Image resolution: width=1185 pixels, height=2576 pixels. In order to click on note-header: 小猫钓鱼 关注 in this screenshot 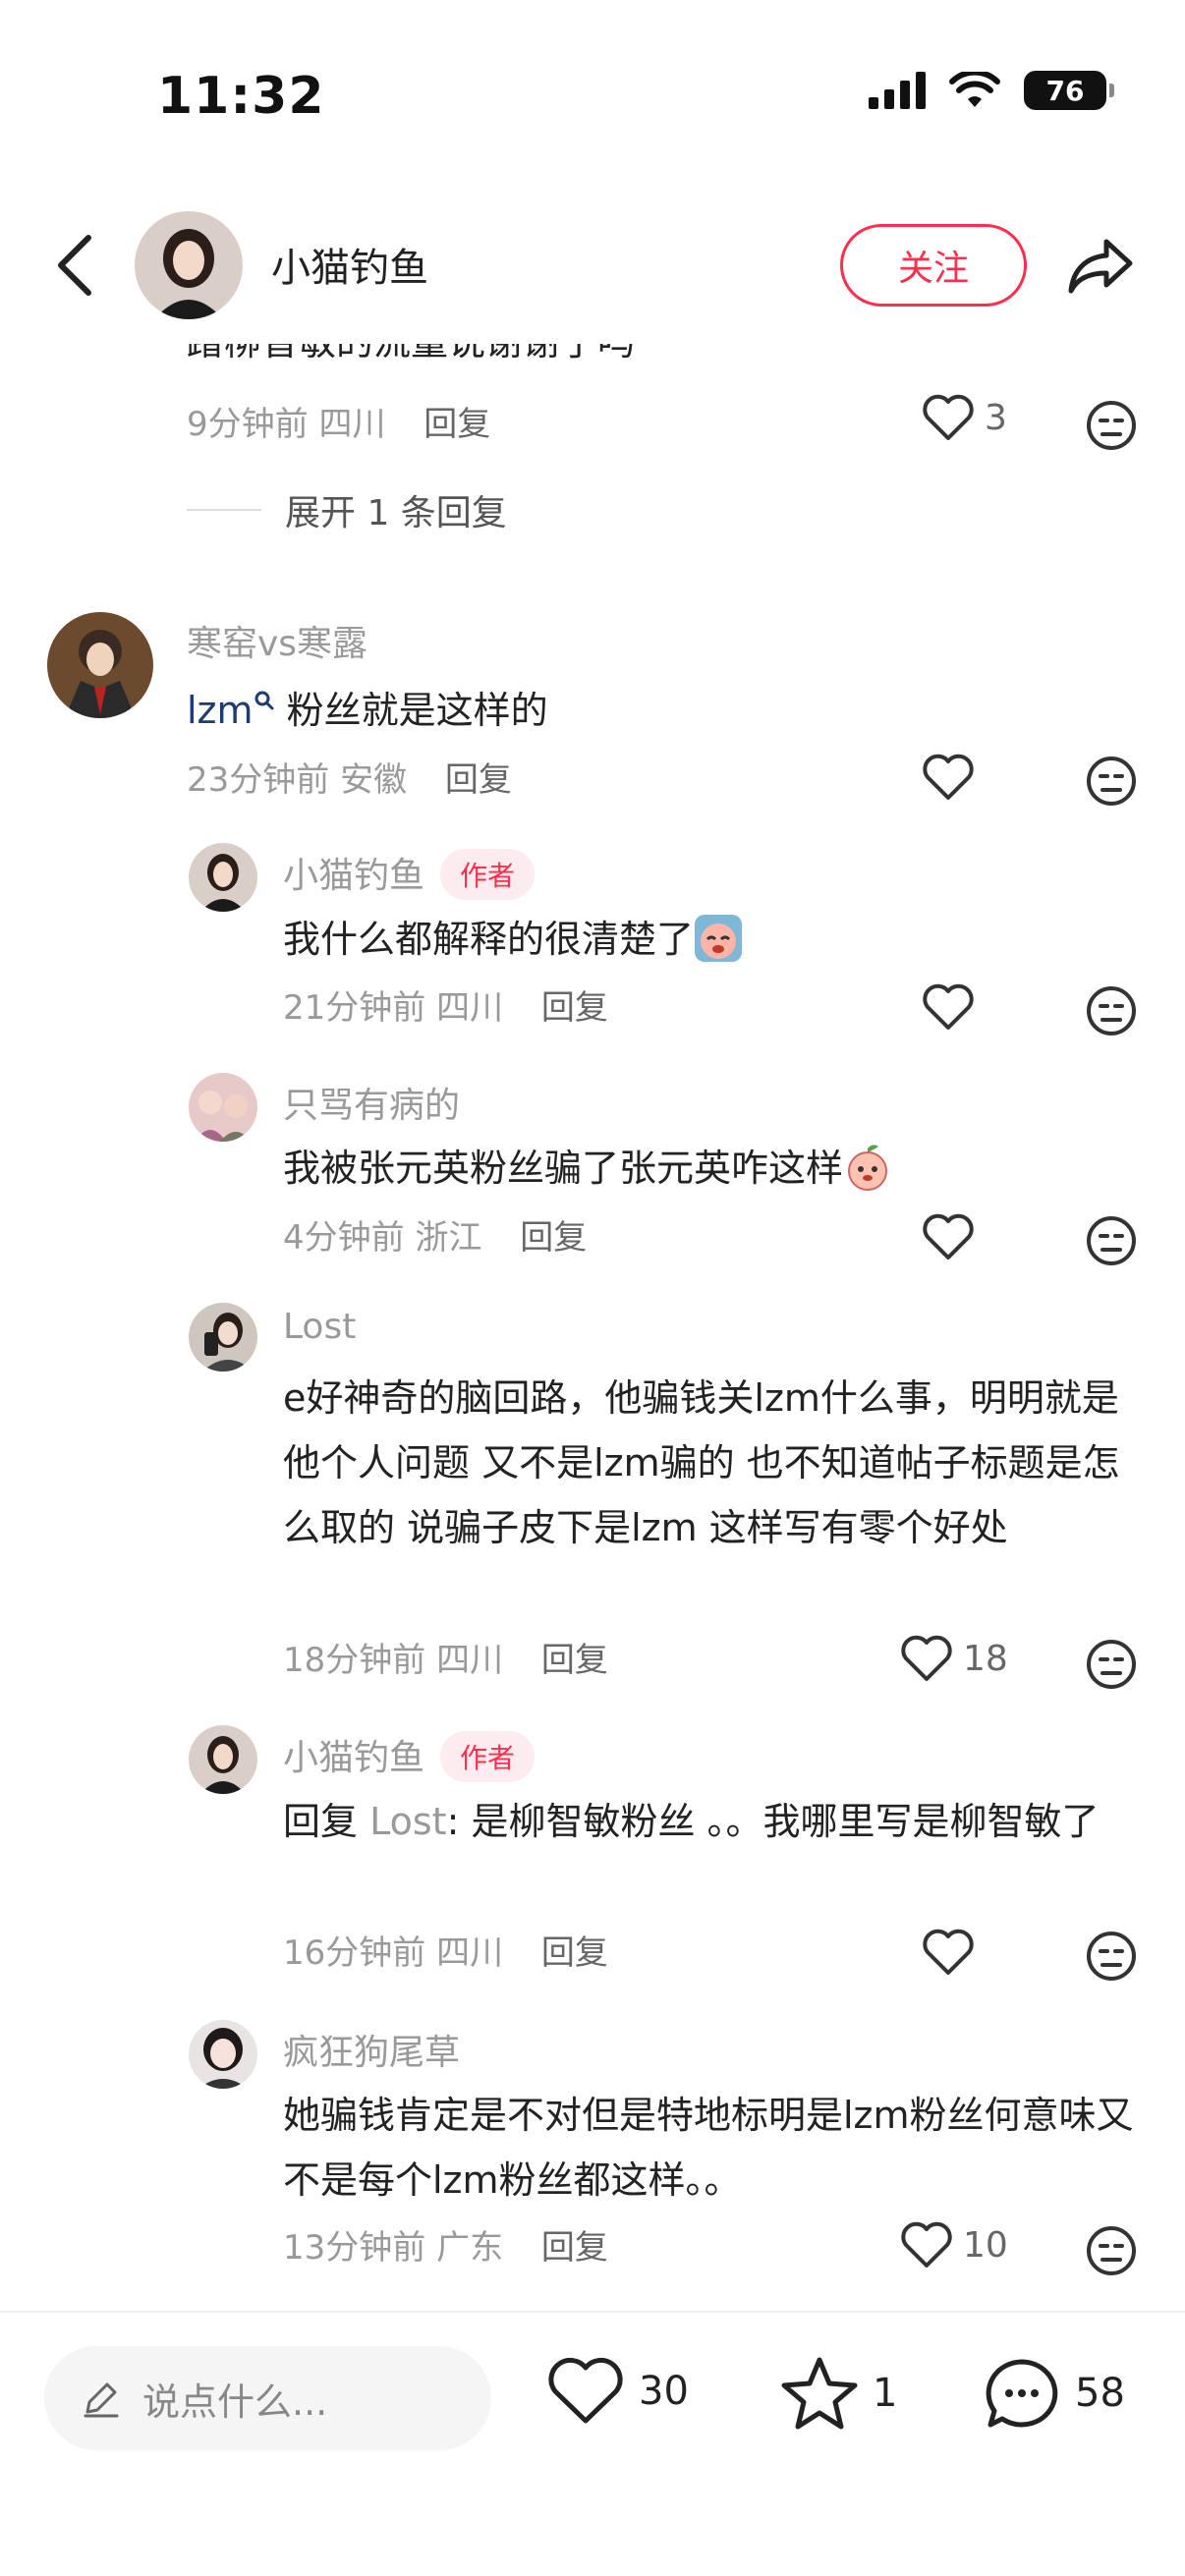, I will do `click(592, 265)`.